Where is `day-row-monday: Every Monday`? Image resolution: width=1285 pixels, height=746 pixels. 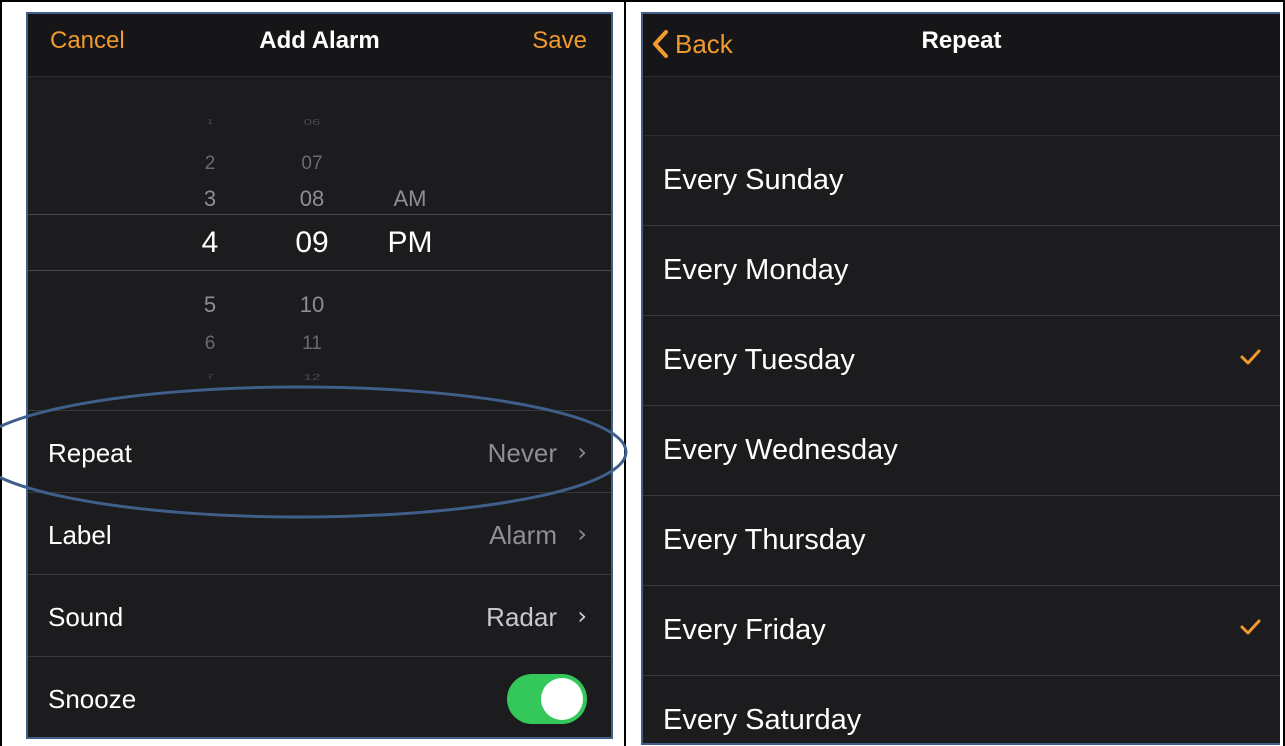
day-row-monday: Every Monday is located at coordinates (961, 271).